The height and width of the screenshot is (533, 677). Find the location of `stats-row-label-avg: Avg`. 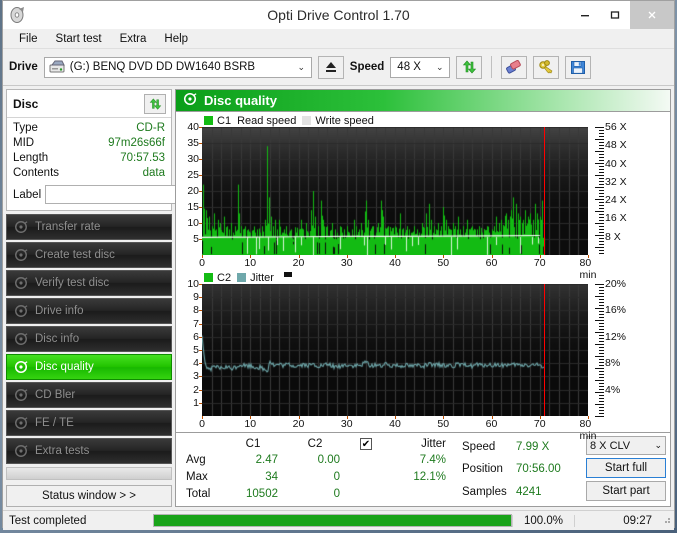

stats-row-label-avg: Avg is located at coordinates (196, 460).